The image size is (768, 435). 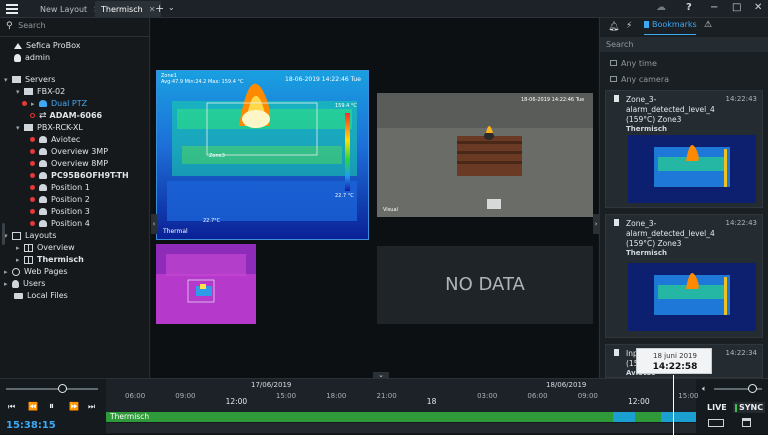 I want to click on server-fbx-02: ▾ FBX-02, so click(x=40, y=91).